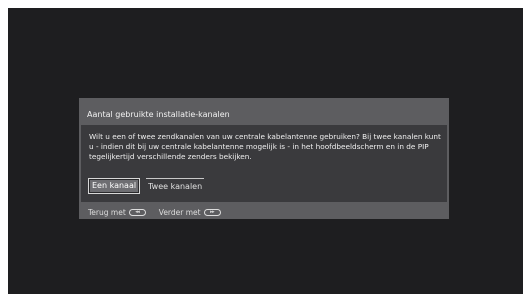 This screenshot has width=531, height=302. What do you see at coordinates (154, 212) in the screenshot?
I see `dialog-footer: Terug met ◂◂ Verder met ▸▸` at bounding box center [154, 212].